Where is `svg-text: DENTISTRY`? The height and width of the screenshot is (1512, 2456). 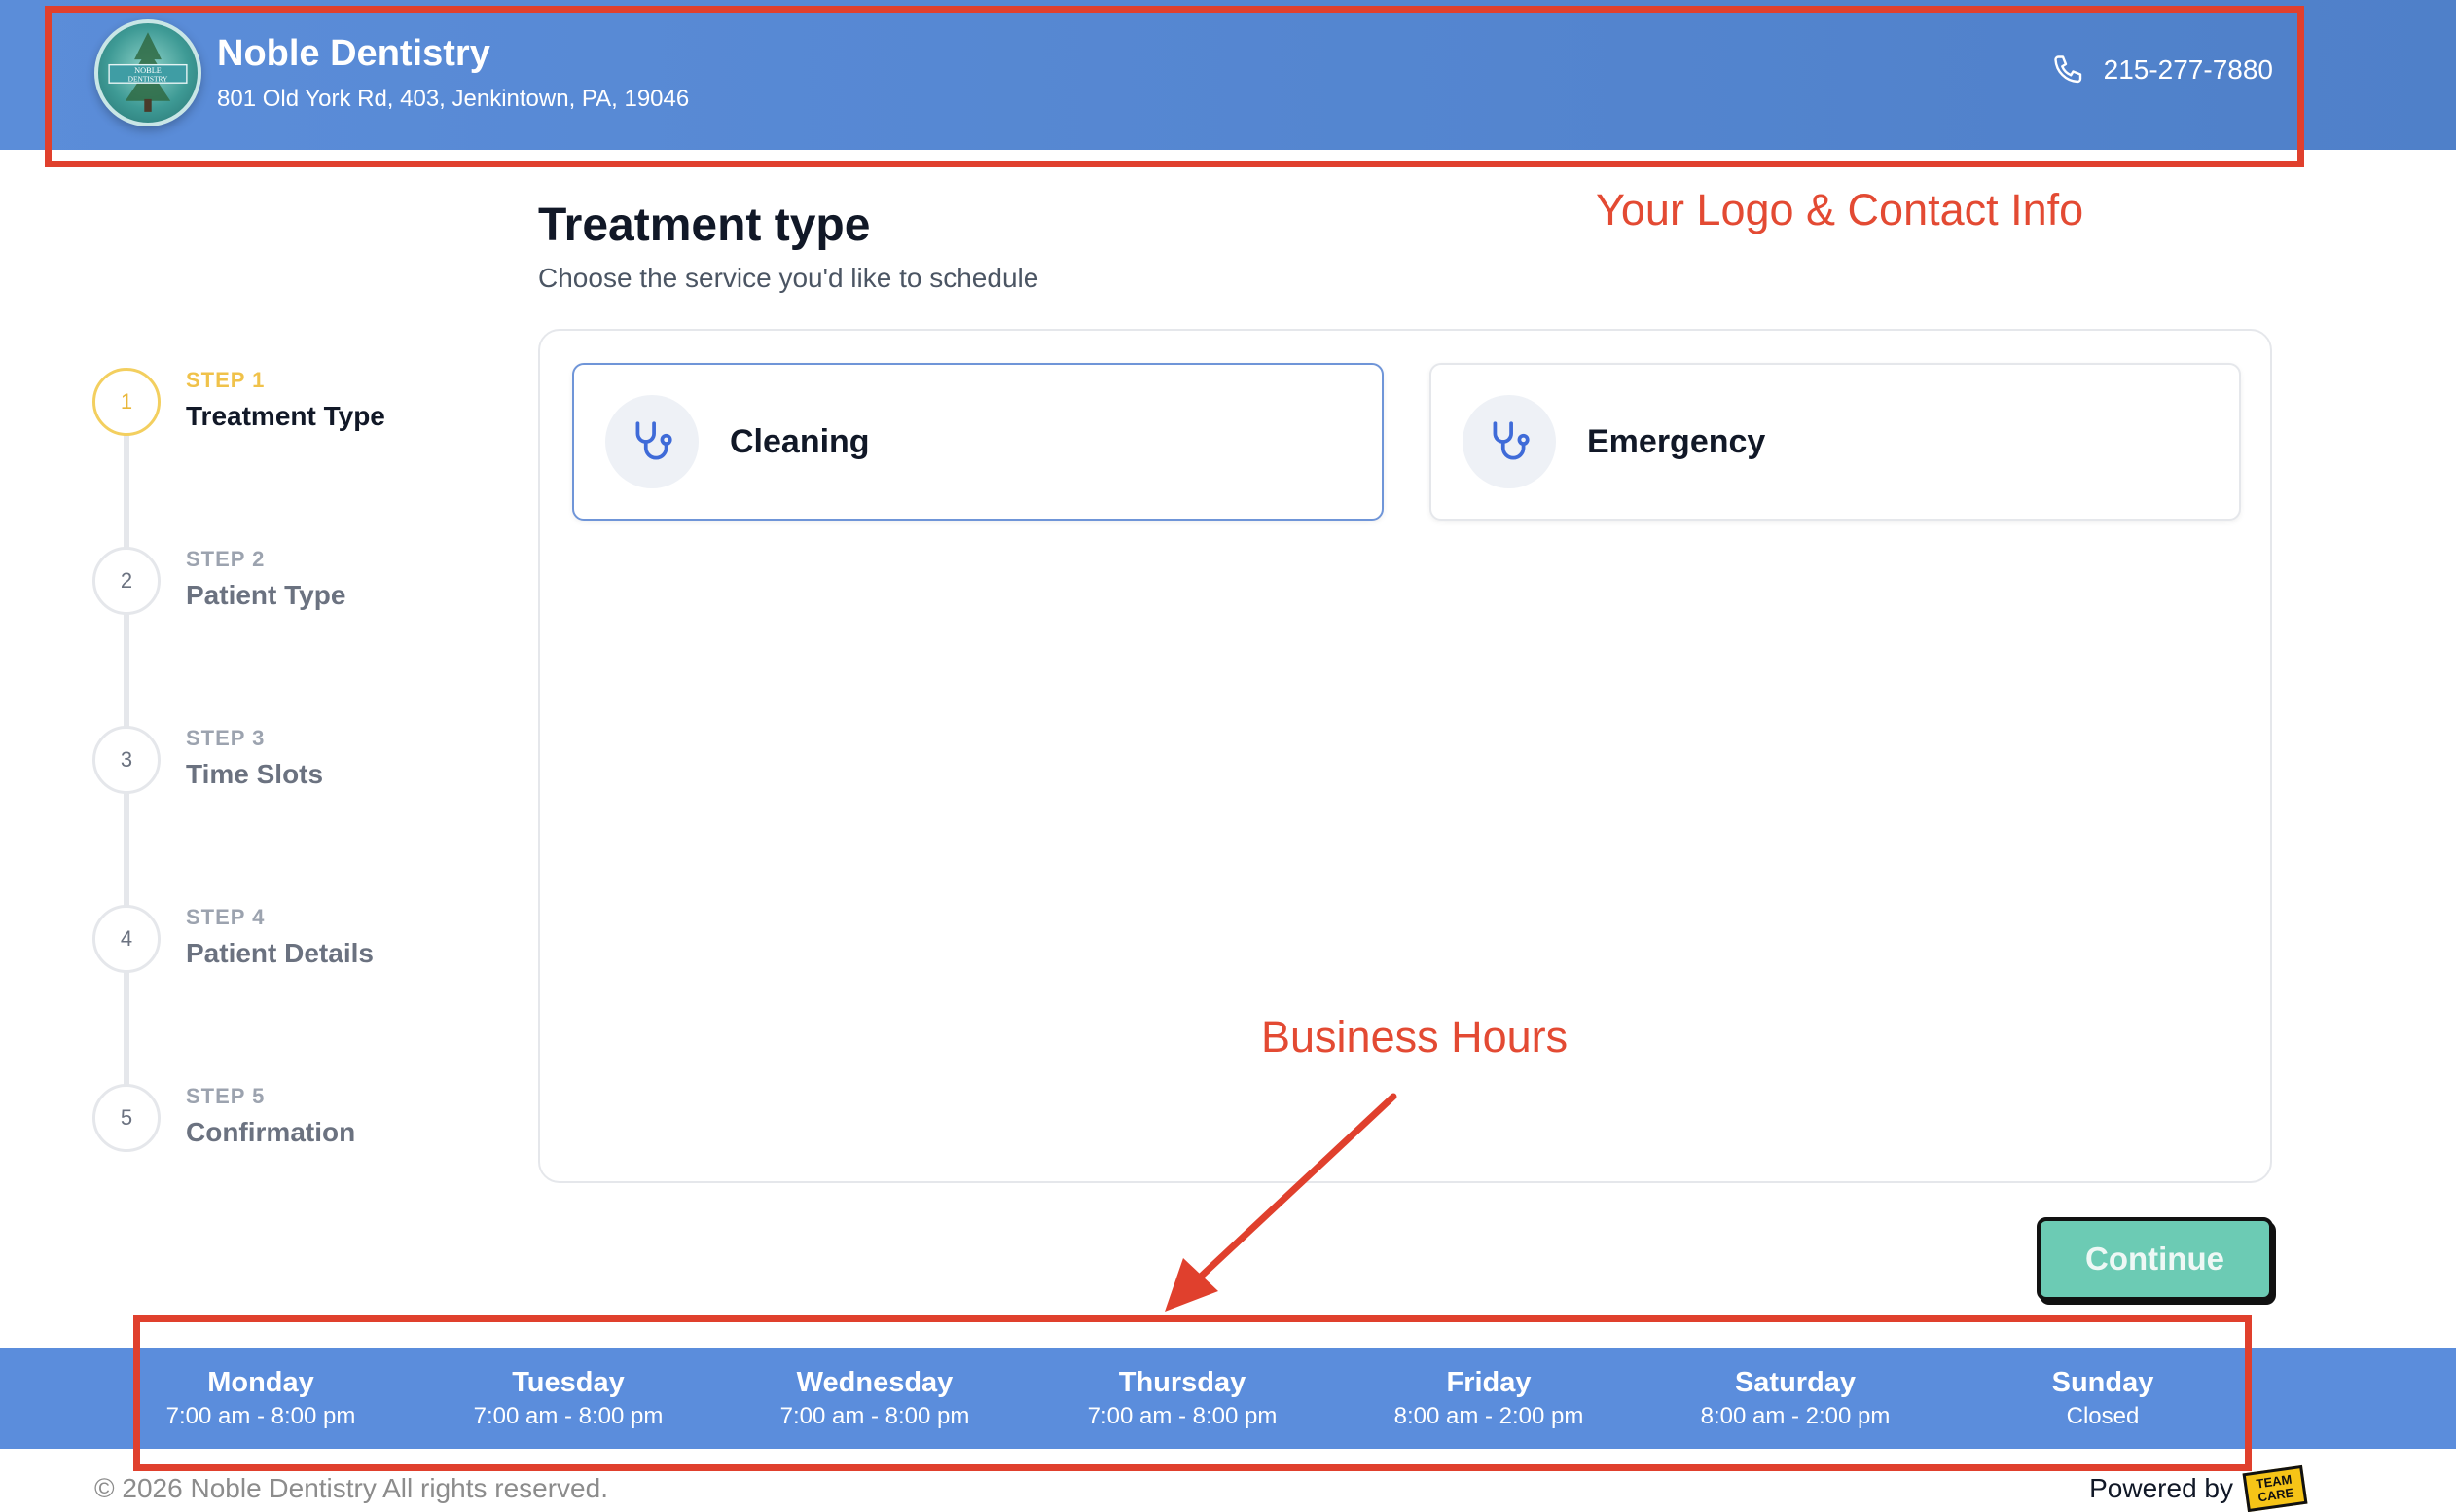 svg-text: DENTISTRY is located at coordinates (148, 78).